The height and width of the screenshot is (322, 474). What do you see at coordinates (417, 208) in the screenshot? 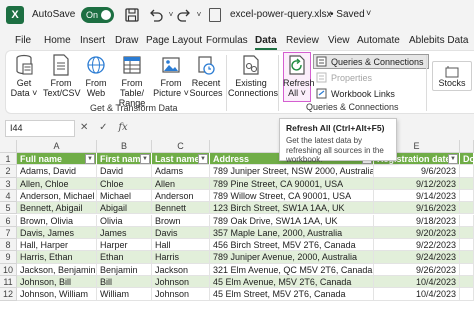
I see `table-cell: 9/16/2023` at bounding box center [417, 208].